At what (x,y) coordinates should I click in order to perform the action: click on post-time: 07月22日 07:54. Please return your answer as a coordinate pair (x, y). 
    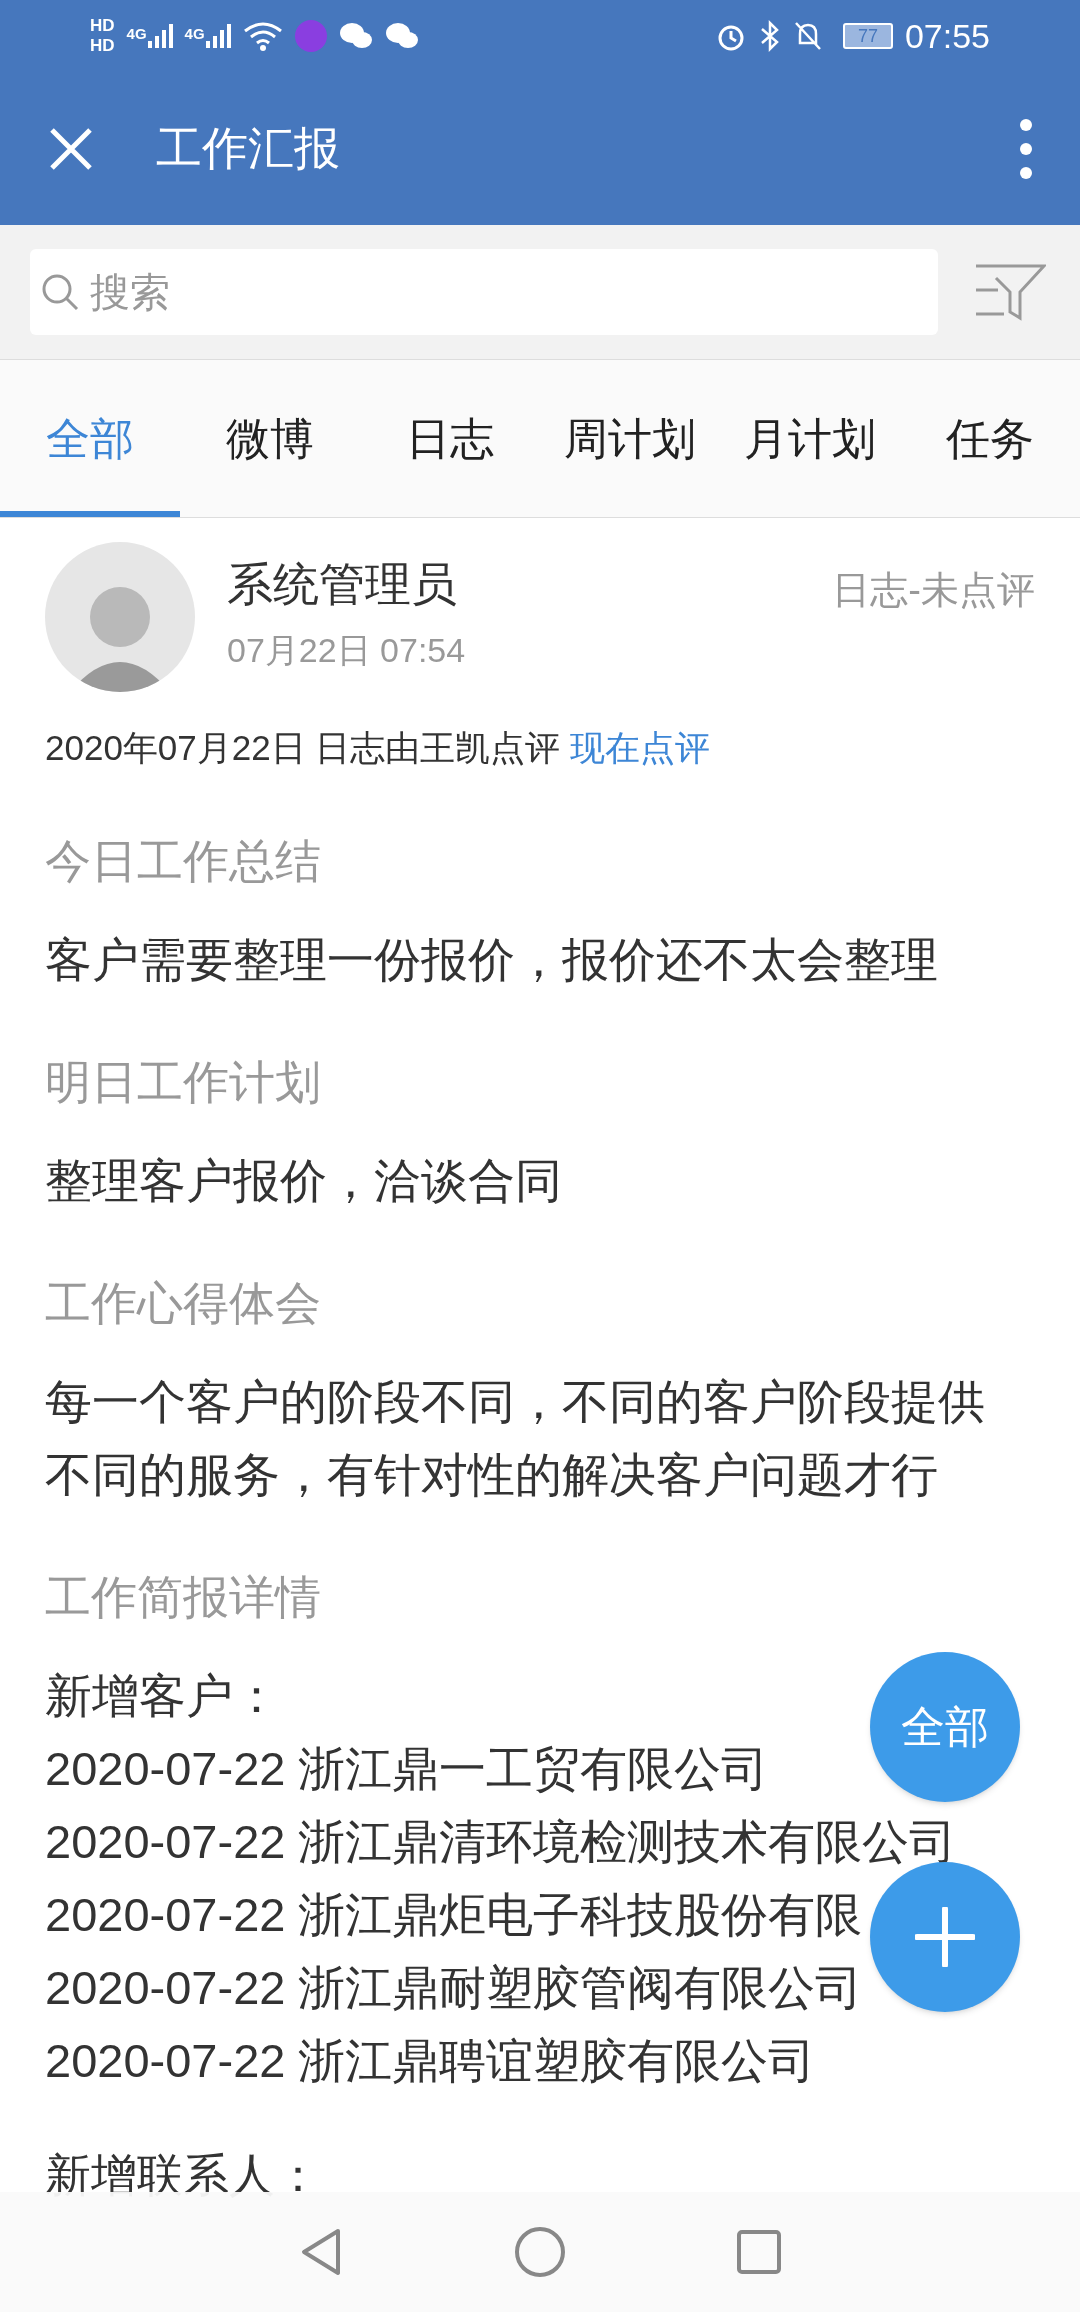
    Looking at the image, I should click on (346, 650).